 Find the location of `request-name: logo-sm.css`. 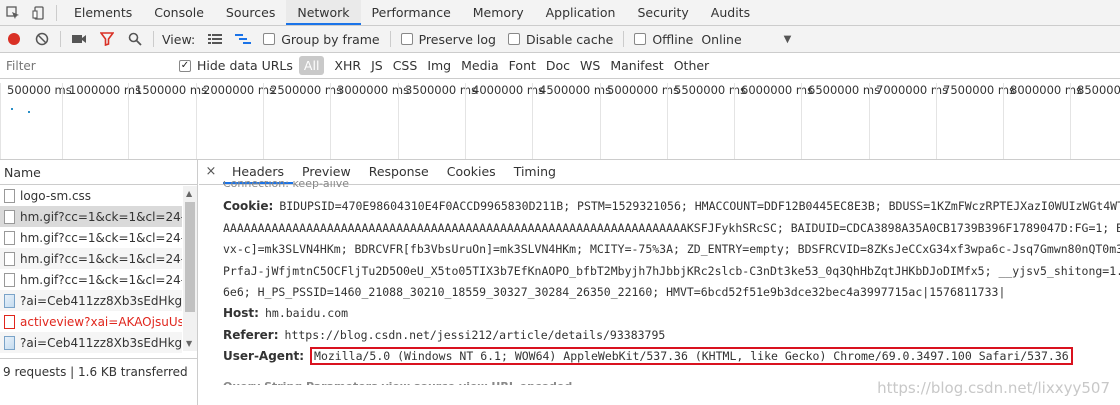

request-name: logo-sm.css is located at coordinates (56, 195).